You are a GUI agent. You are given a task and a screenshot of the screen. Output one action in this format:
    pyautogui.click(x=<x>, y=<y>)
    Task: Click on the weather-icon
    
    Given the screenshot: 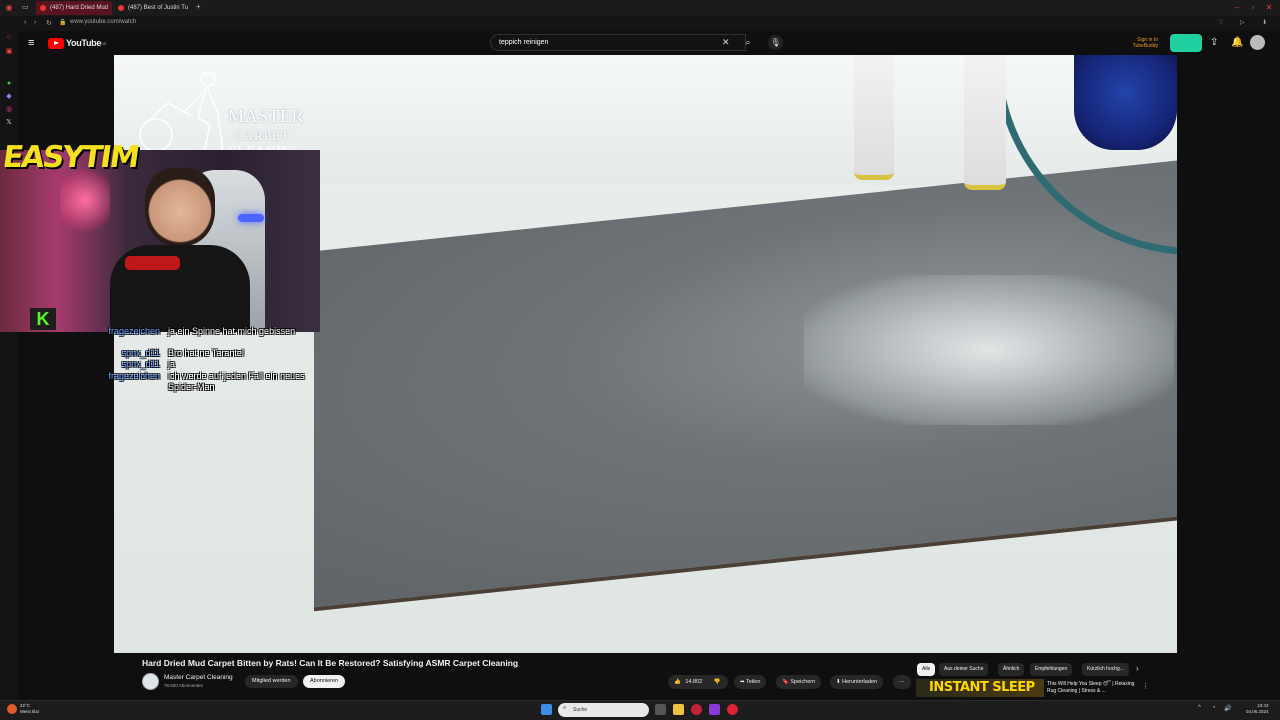 What is the action you would take?
    pyautogui.click(x=12, y=709)
    